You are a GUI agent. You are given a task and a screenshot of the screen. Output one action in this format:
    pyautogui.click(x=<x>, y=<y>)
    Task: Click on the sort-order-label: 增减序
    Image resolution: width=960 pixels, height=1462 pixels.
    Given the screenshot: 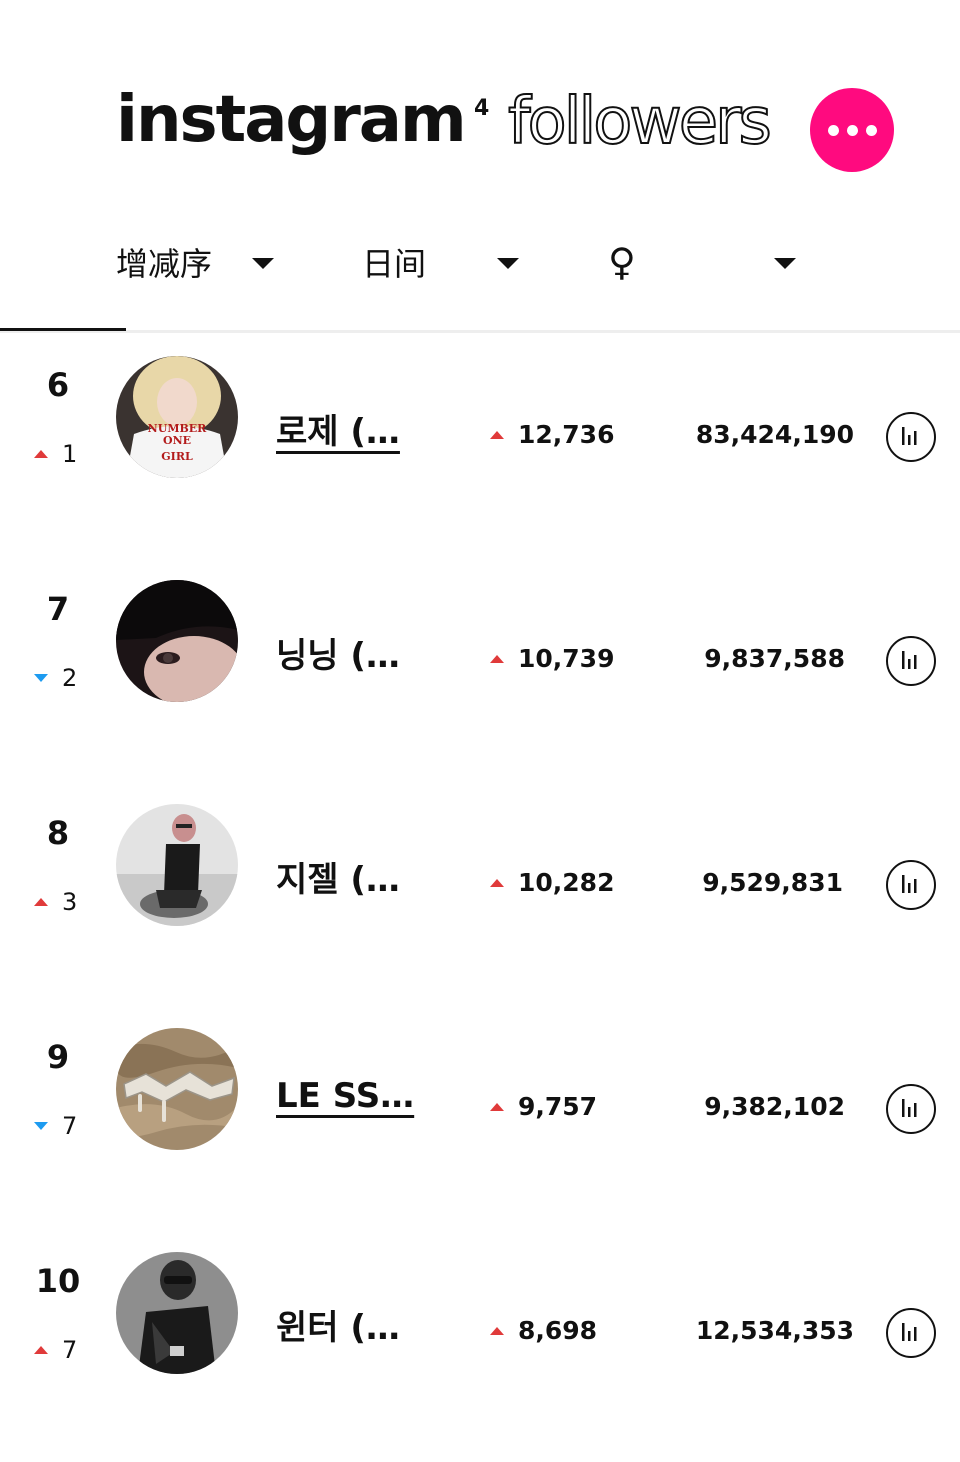 What is the action you would take?
    pyautogui.click(x=164, y=264)
    